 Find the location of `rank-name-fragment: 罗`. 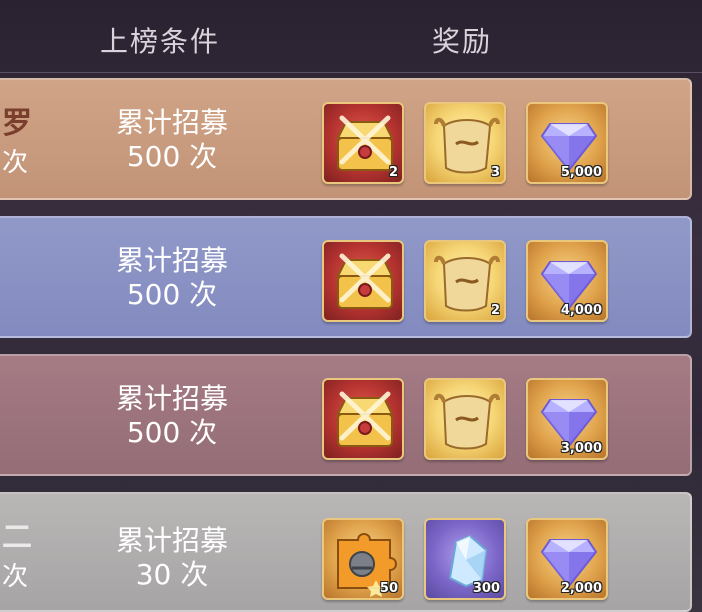

rank-name-fragment: 罗 is located at coordinates (17, 123).